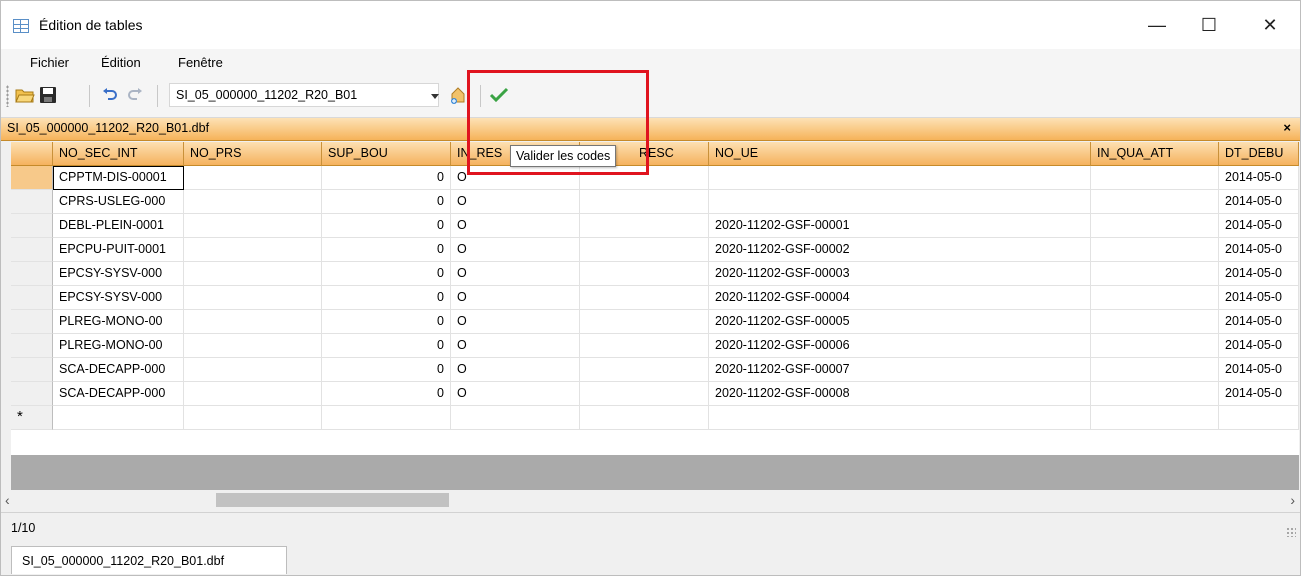  Describe the element at coordinates (118, 274) in the screenshot. I see `cell-no-sec-int: EPCSY-SYSV-000` at that location.